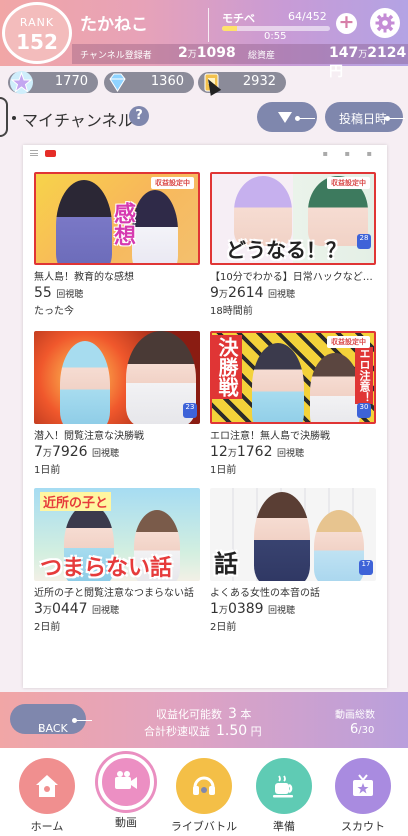  Describe the element at coordinates (204, 826) in the screenshot. I see `nav-live-battle-label: ライブバトル` at that location.